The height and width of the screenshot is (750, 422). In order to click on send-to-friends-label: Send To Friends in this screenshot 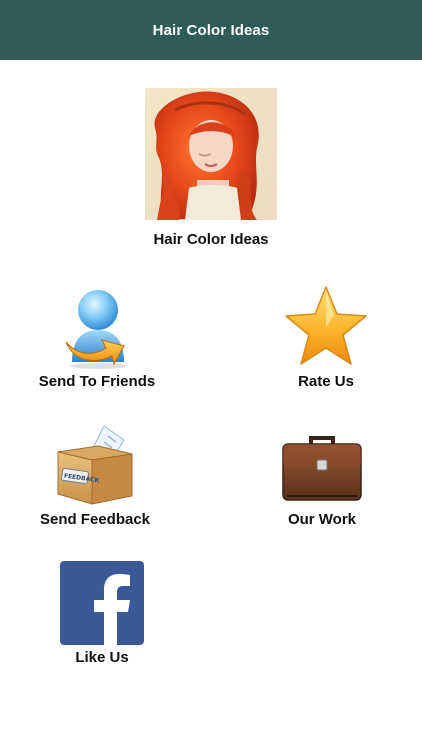, I will do `click(97, 381)`.